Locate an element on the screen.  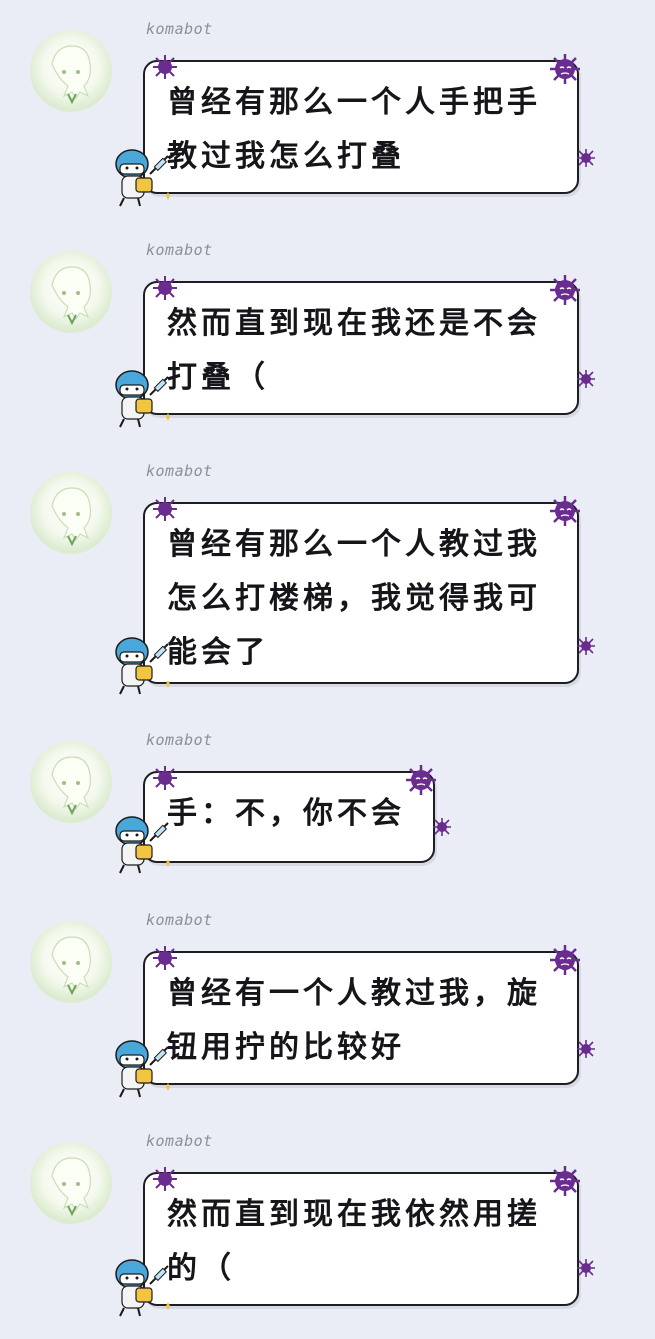
message-text: 然而直到现在我还是不会 打叠（ is located at coordinates (354, 350).